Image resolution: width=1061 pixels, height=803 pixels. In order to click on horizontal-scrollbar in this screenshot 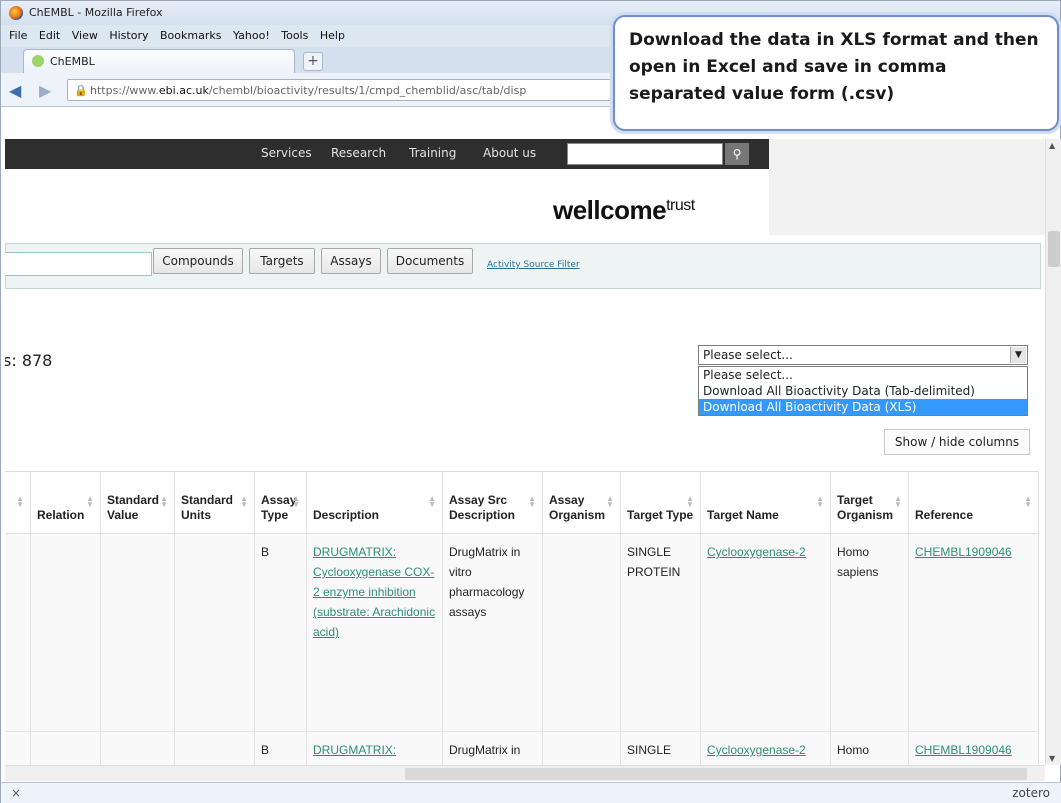, I will do `click(525, 773)`.